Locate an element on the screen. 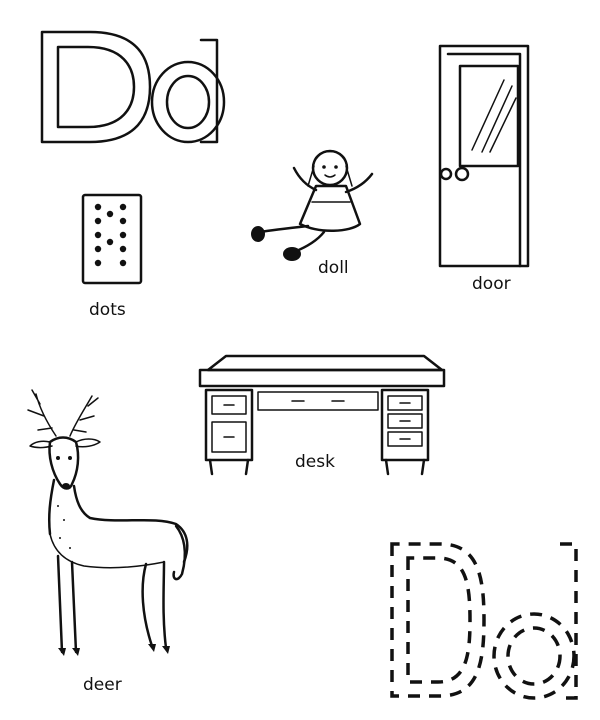  tracing-letters is located at coordinates (484, 621).